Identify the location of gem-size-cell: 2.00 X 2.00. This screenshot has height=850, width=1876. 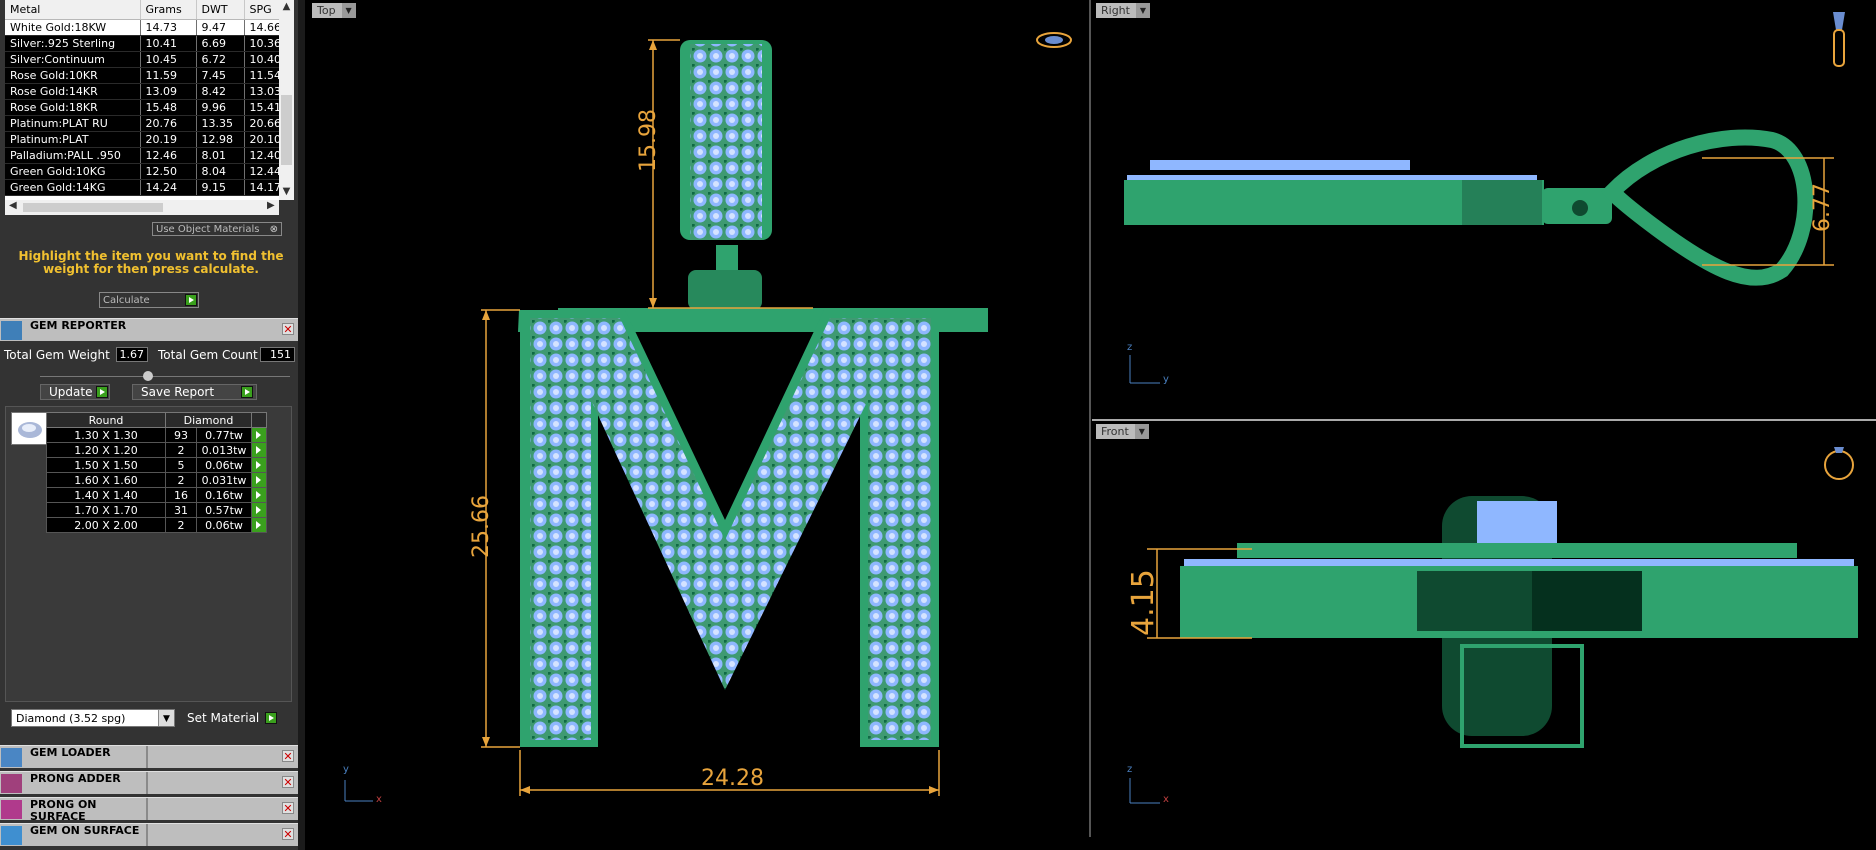
(106, 525).